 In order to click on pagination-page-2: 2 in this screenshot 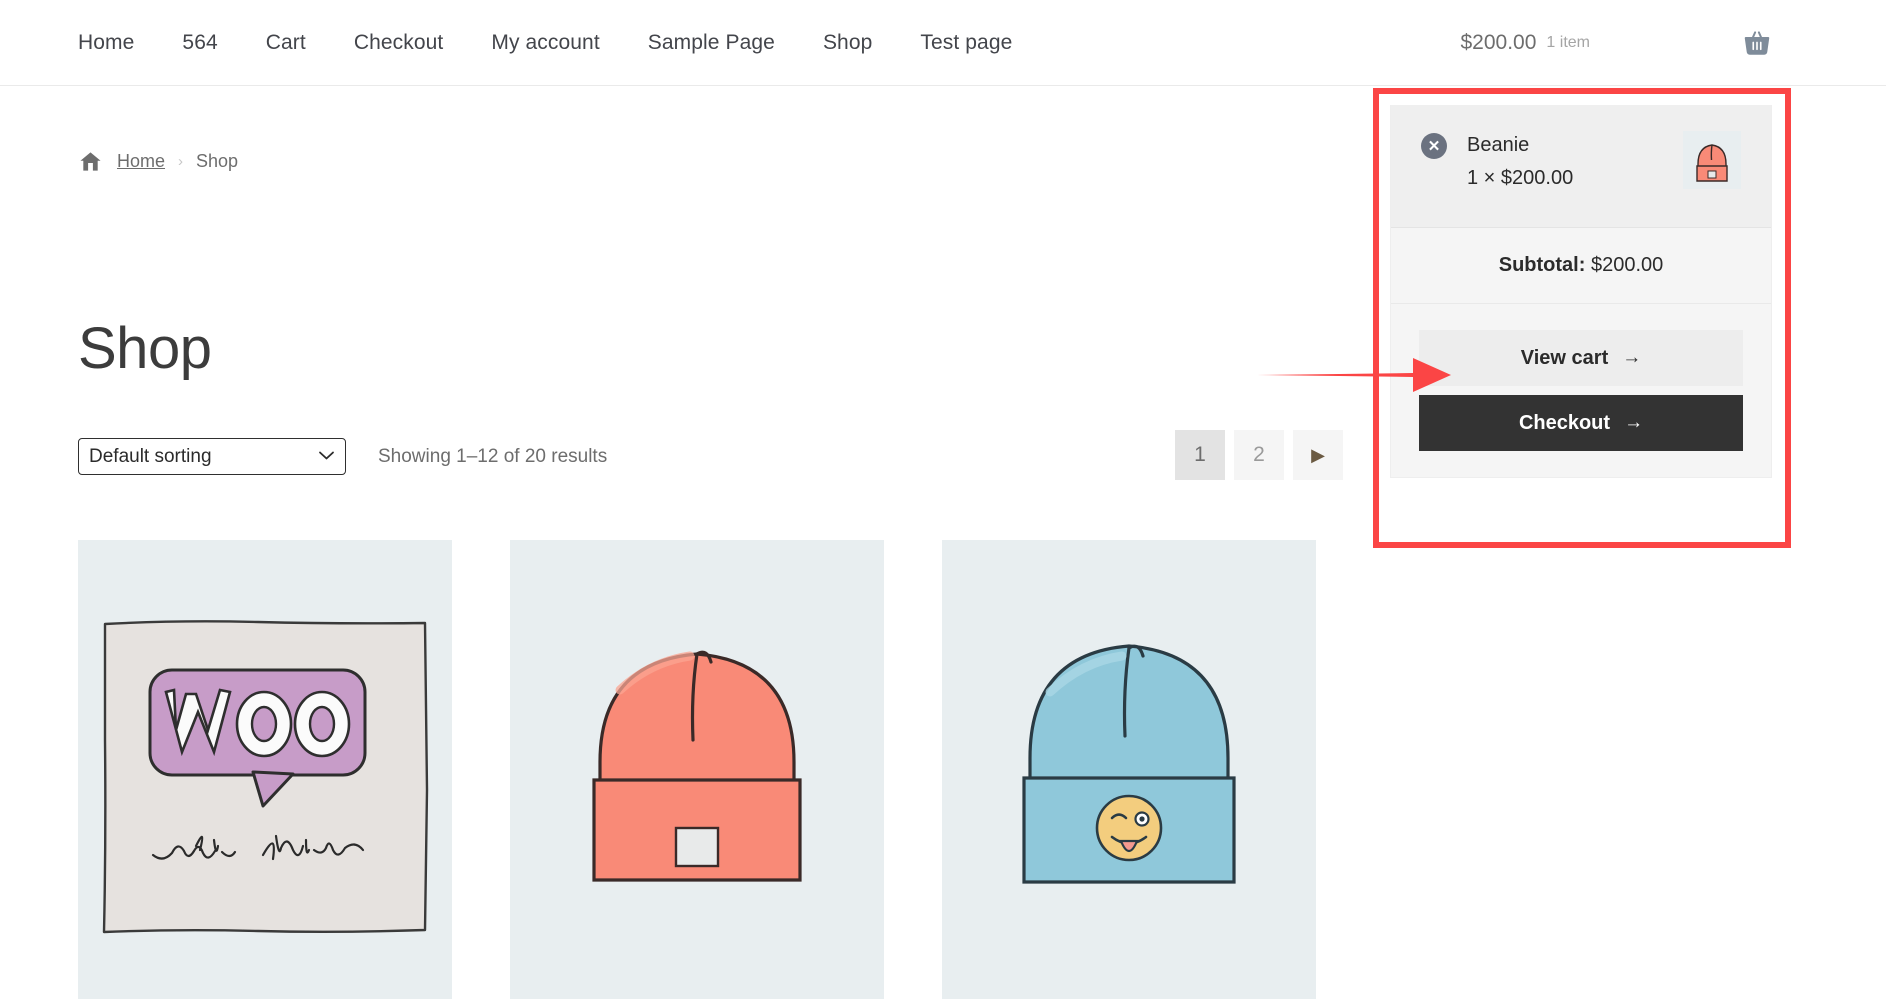, I will do `click(1259, 455)`.